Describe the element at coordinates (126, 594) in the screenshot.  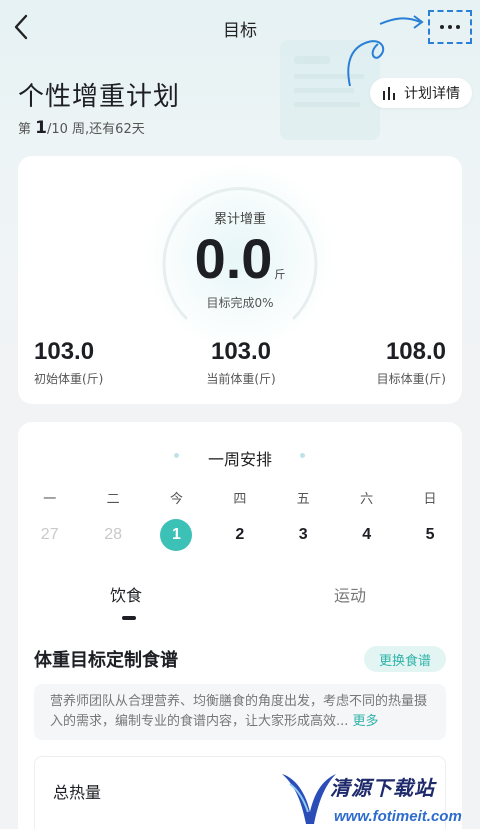
I see `tab-diet: 饮食` at that location.